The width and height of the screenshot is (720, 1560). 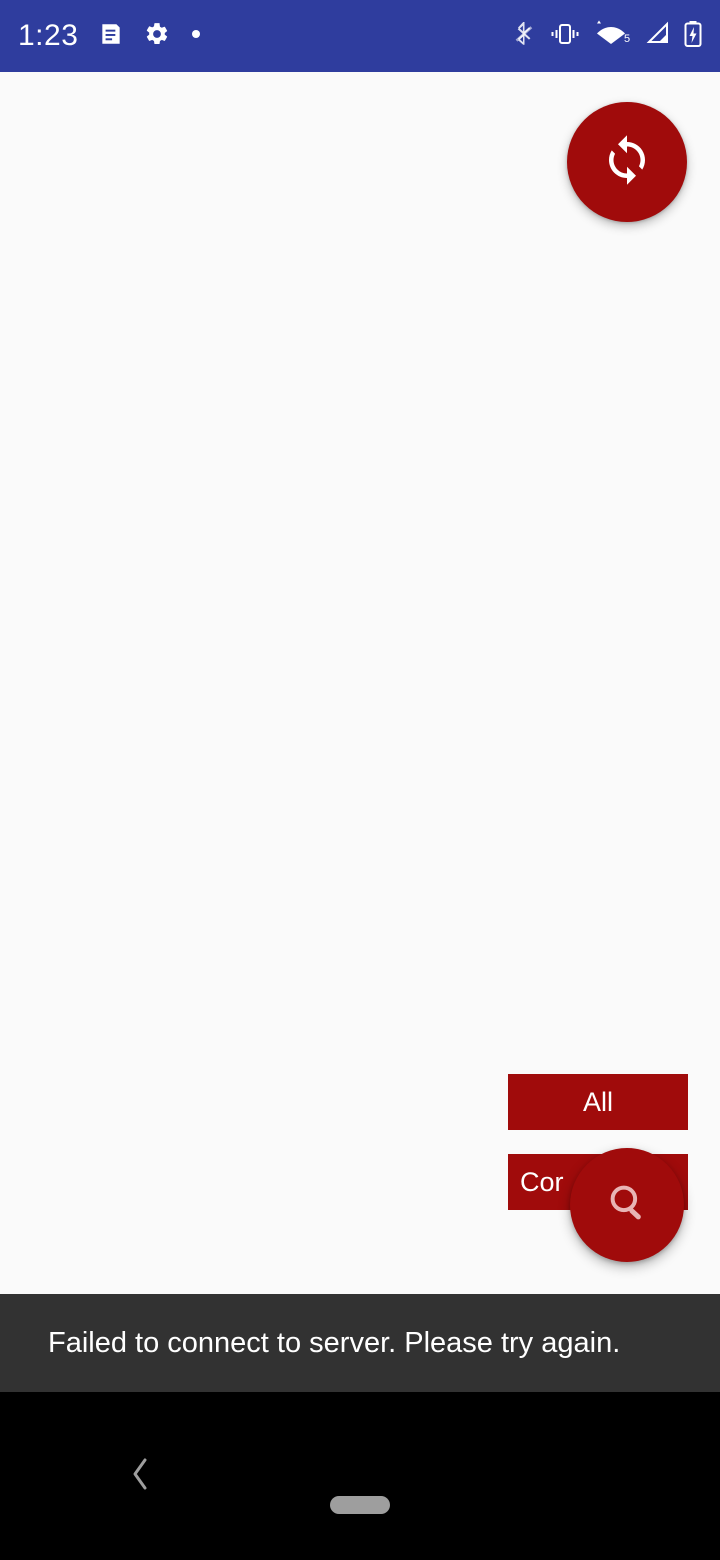 What do you see at coordinates (360, 36) in the screenshot?
I see `status-bar: 1:23 5` at bounding box center [360, 36].